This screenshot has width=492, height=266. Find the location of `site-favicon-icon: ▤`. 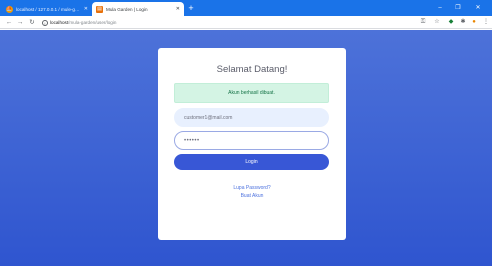

site-favicon-icon: ▤ is located at coordinates (99, 9).